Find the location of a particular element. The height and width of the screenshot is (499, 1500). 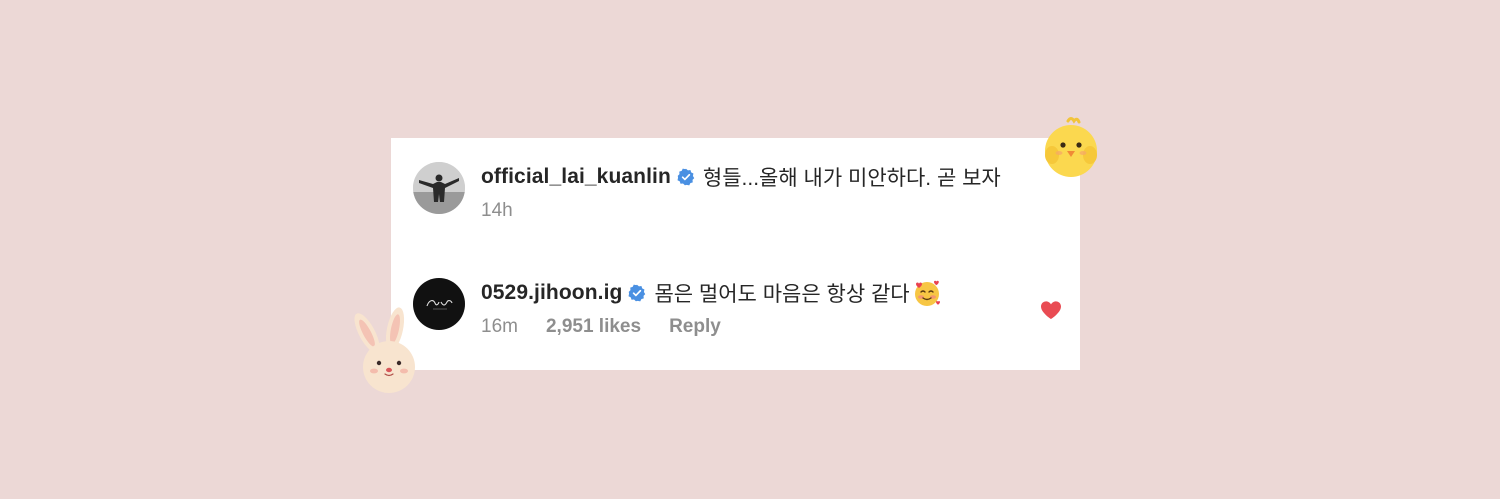

likes-count: 2,951 likes is located at coordinates (593, 327).